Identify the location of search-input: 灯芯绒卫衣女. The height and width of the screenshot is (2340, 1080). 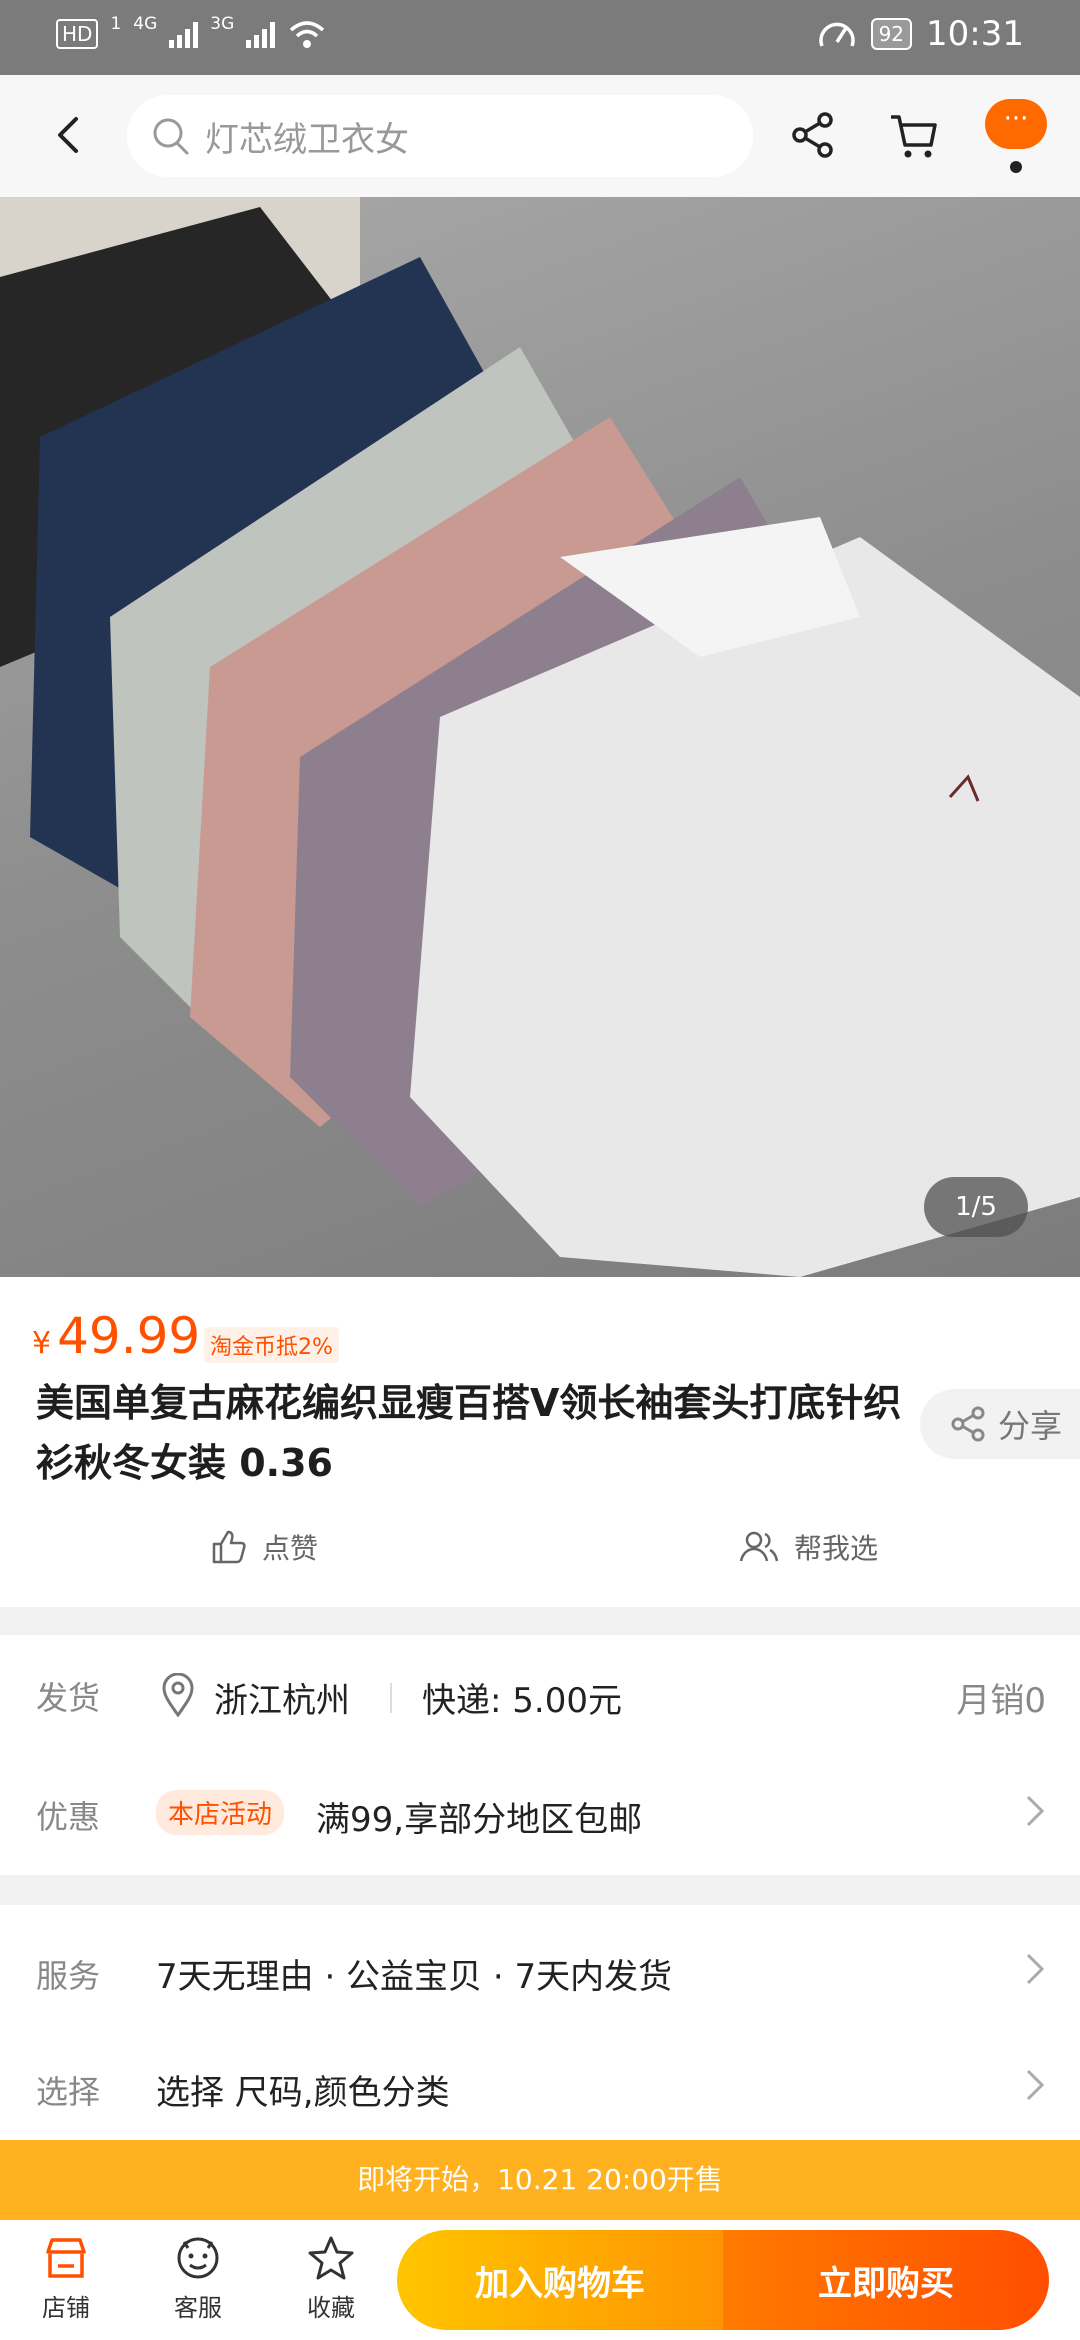
(440, 136).